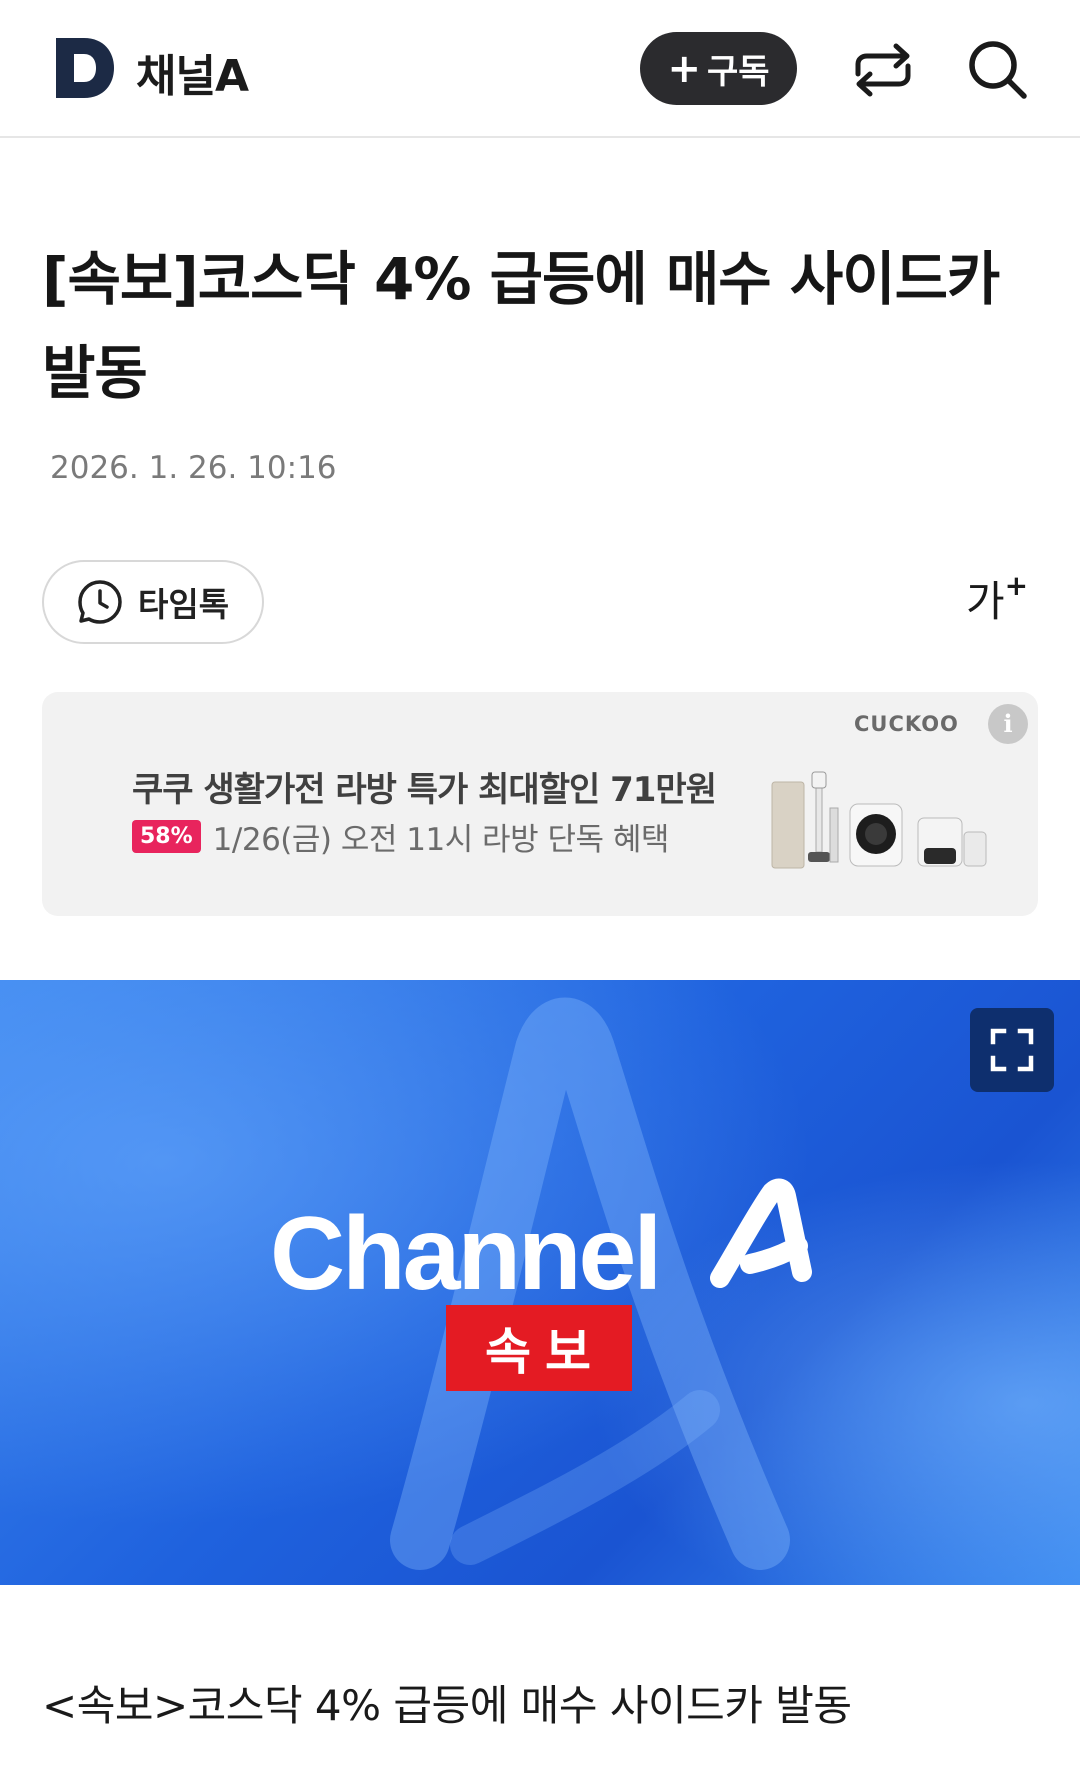  I want to click on fullscreen-button, so click(1012, 1050).